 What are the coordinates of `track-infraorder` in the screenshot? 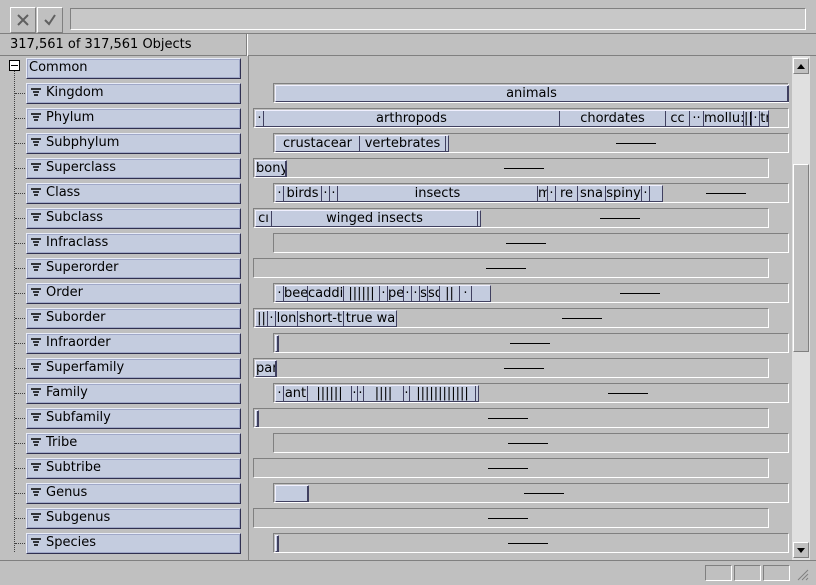 It's located at (531, 343).